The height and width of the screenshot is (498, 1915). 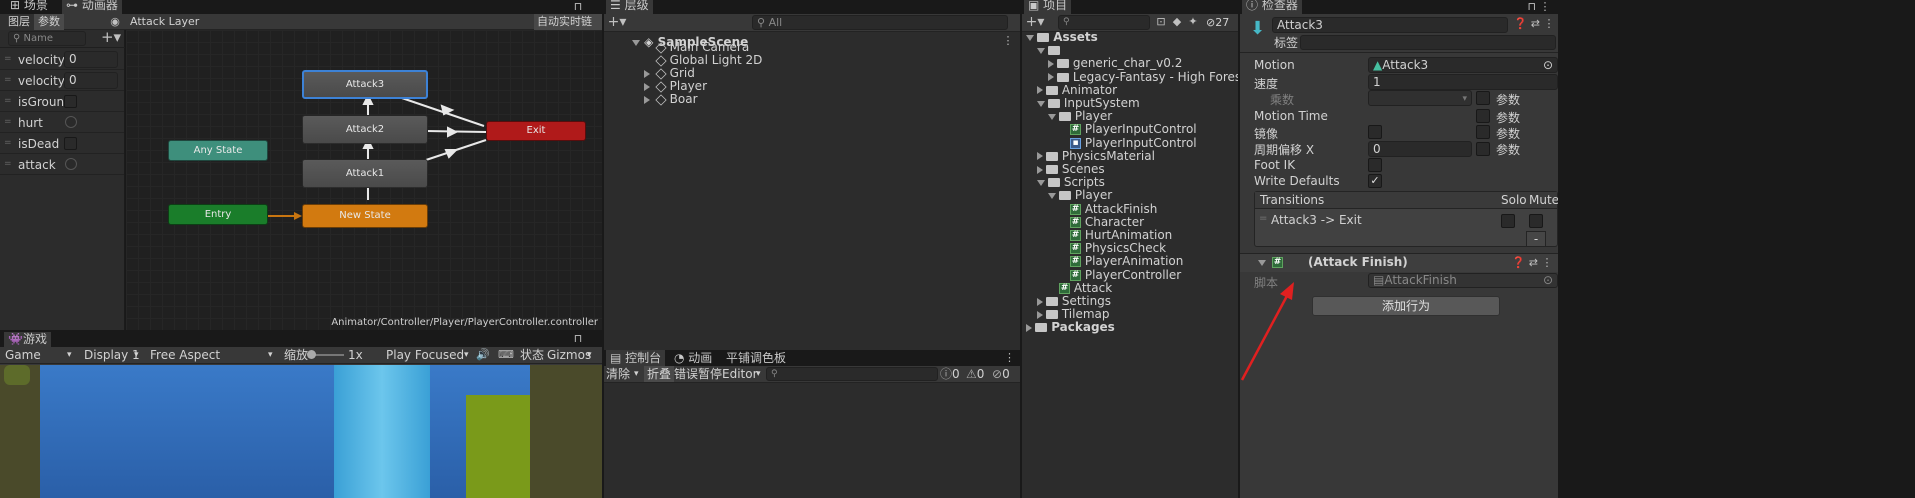 What do you see at coordinates (950, 374) in the screenshot?
I see `info-count: ⓘ0` at bounding box center [950, 374].